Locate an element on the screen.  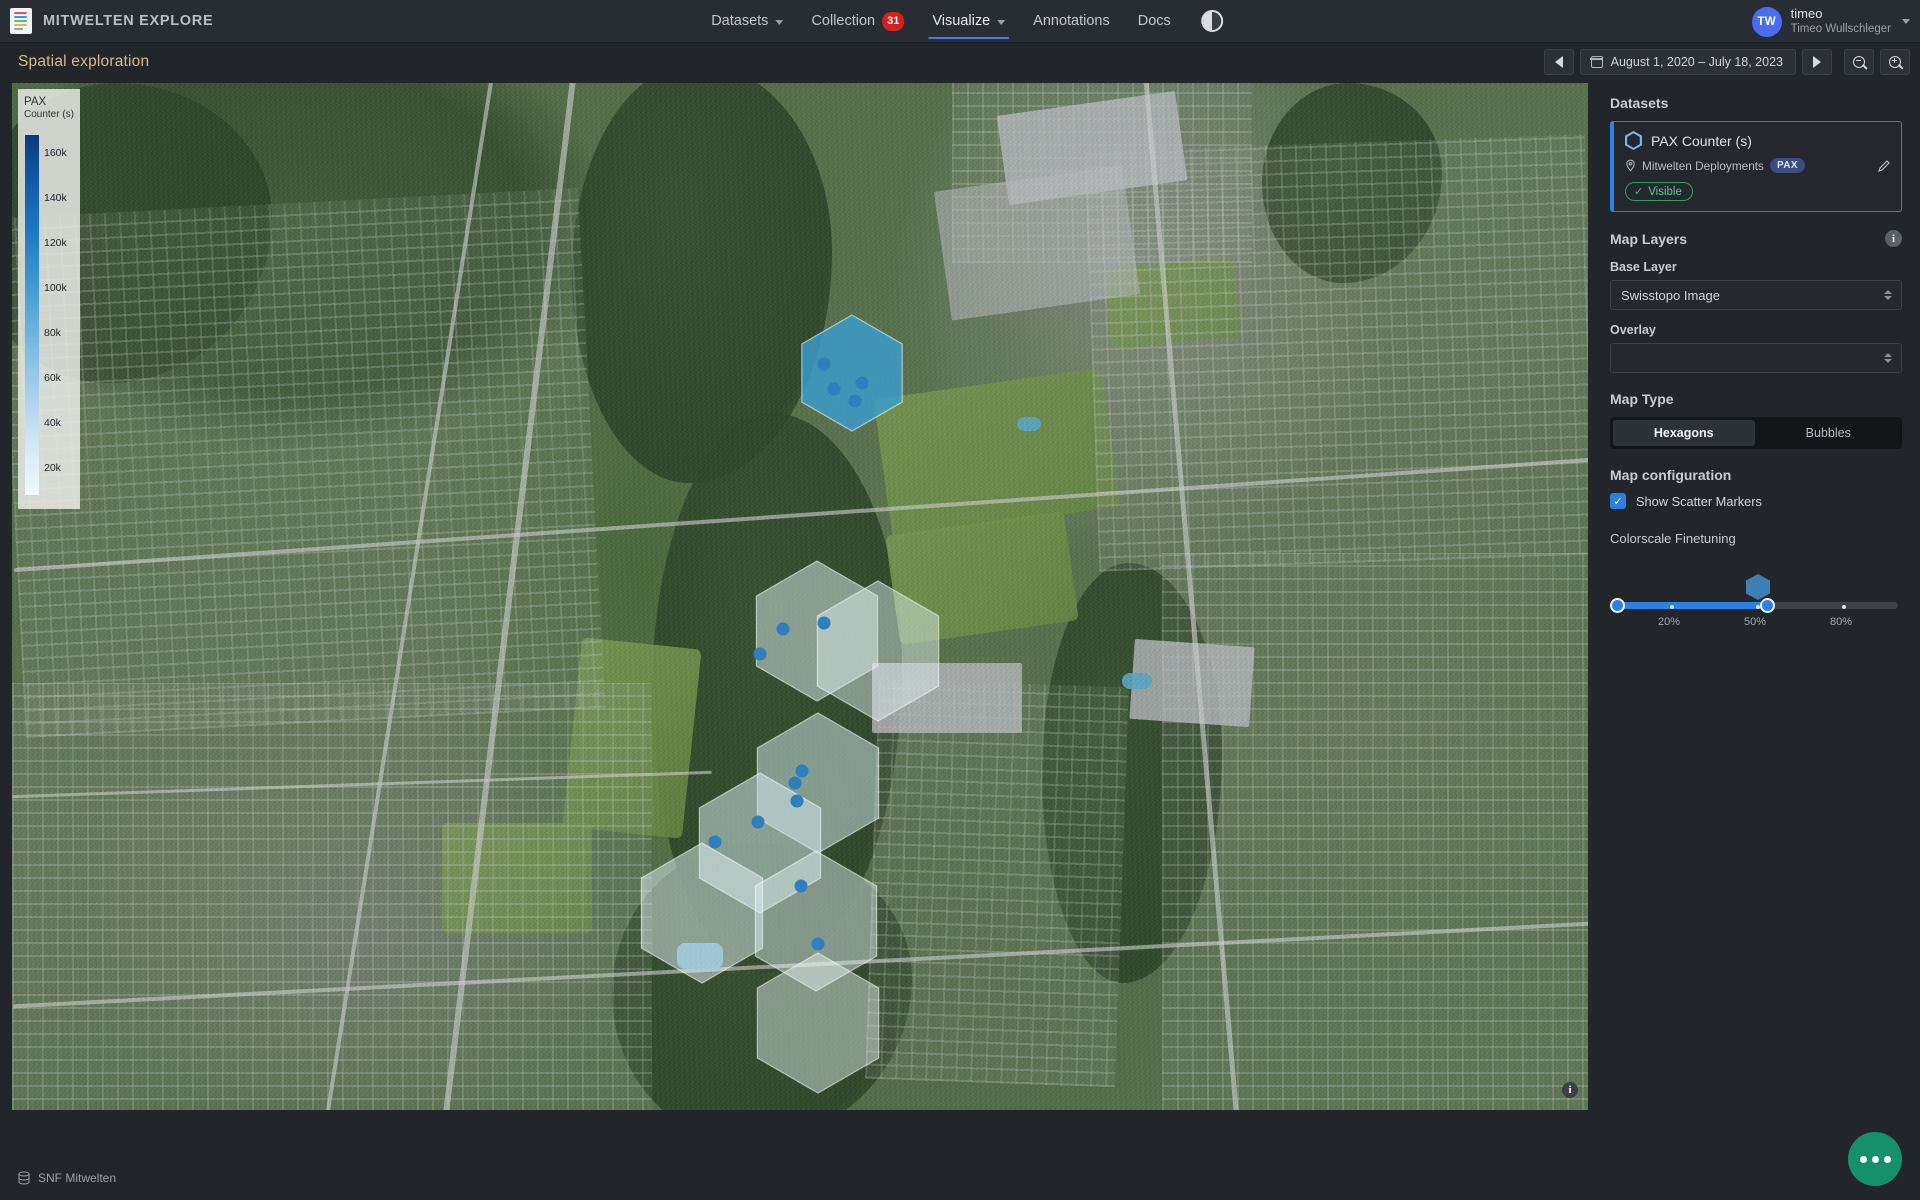
chevron-right-icon is located at coordinates (1817, 62).